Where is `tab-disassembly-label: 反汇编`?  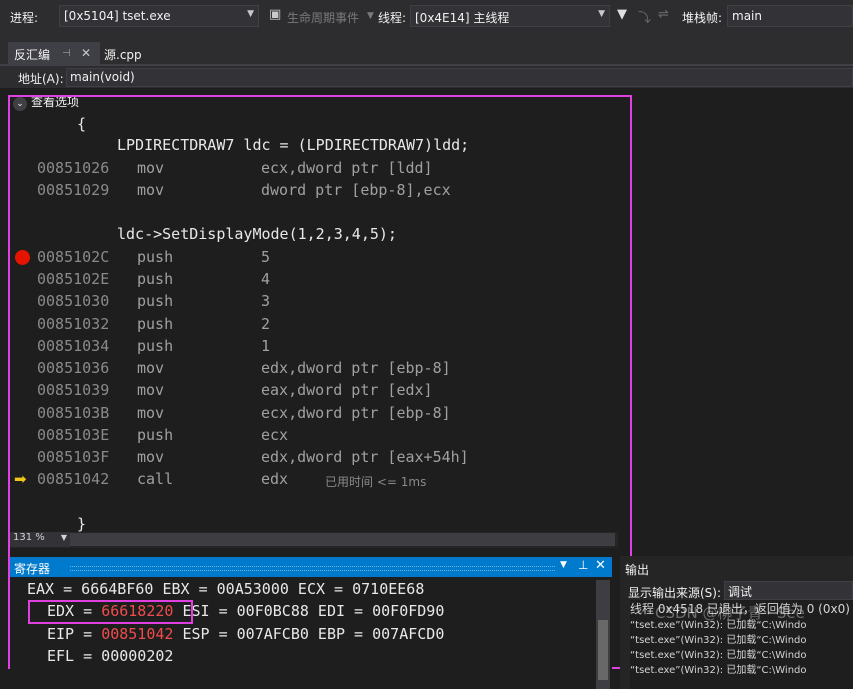 tab-disassembly-label: 反汇编 is located at coordinates (32, 54).